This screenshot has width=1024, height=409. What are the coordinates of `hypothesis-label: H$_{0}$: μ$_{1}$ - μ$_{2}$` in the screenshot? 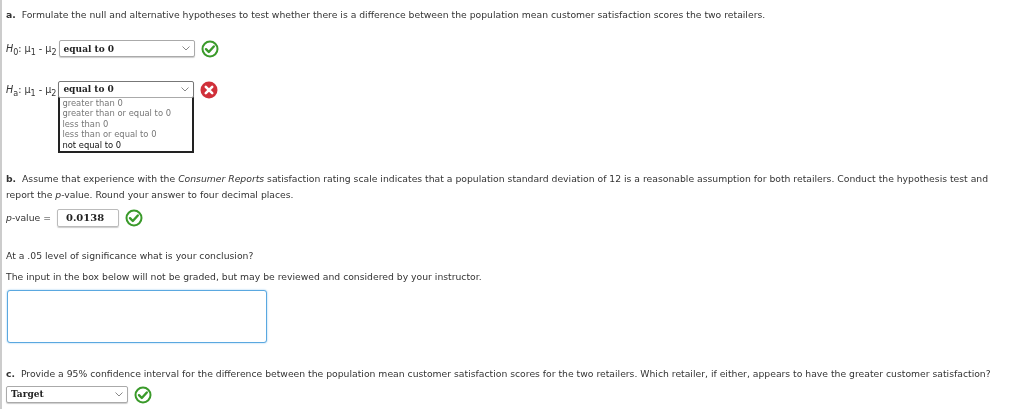 It's located at (31, 50).